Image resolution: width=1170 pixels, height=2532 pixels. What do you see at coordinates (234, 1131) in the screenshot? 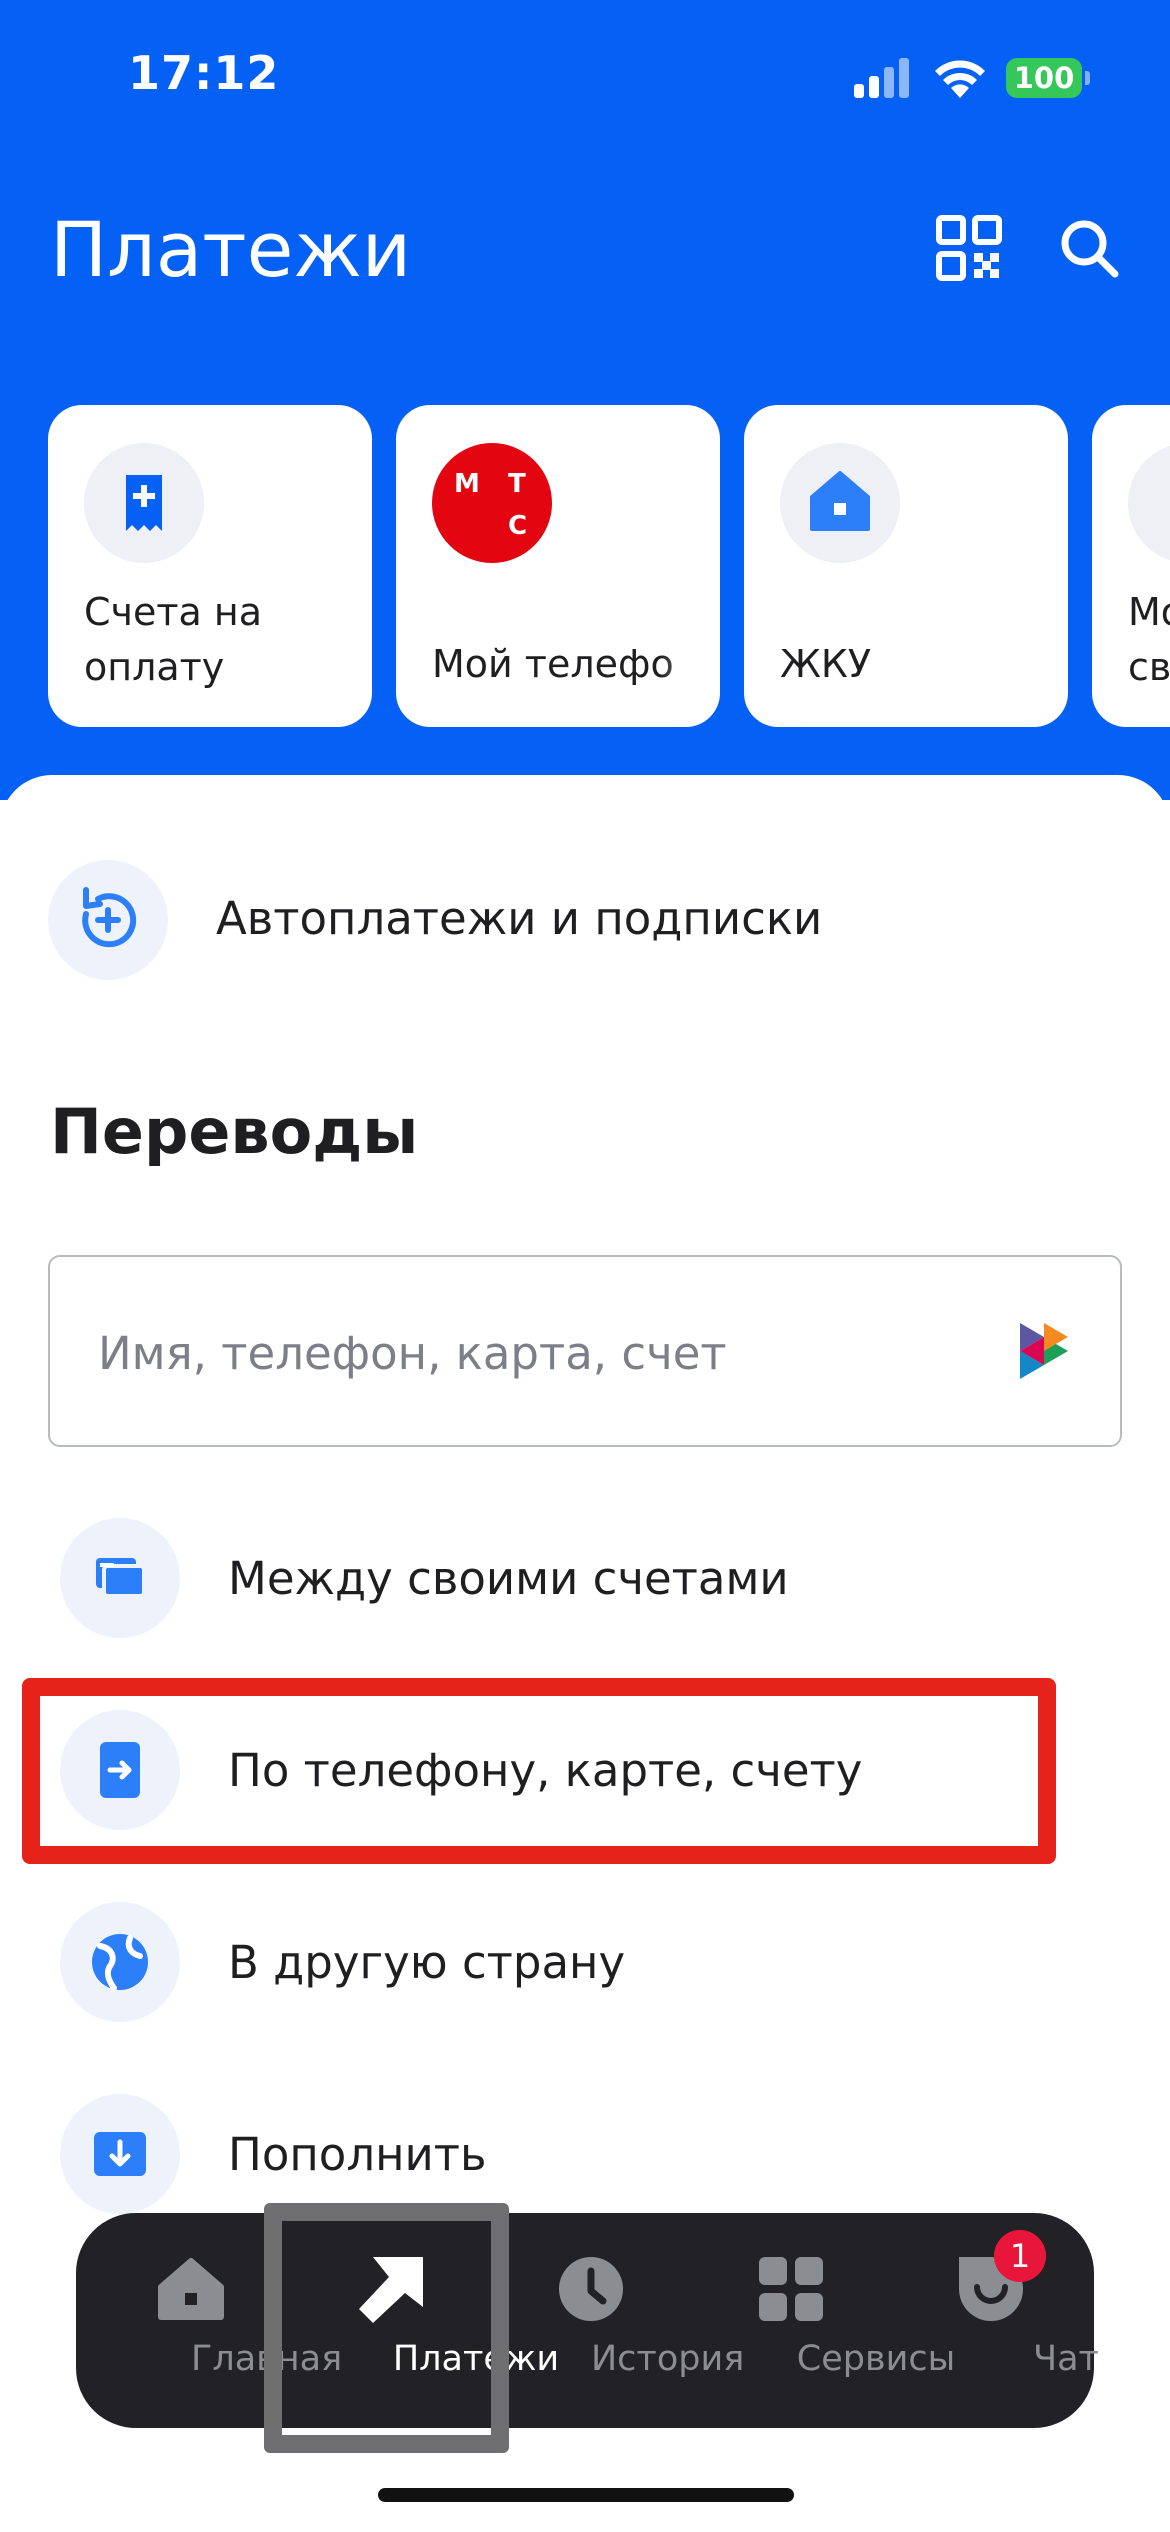
I see `transfers-title: Переводы` at bounding box center [234, 1131].